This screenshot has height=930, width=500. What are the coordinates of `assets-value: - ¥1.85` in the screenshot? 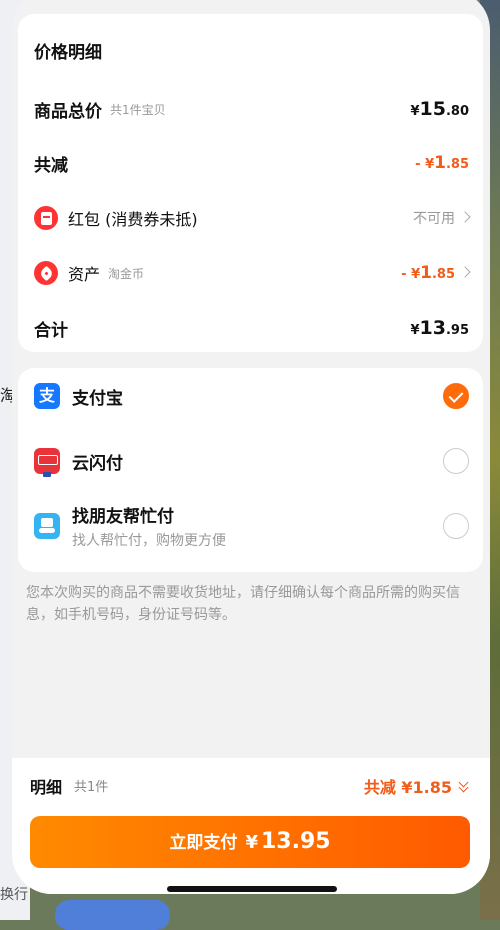 It's located at (436, 273).